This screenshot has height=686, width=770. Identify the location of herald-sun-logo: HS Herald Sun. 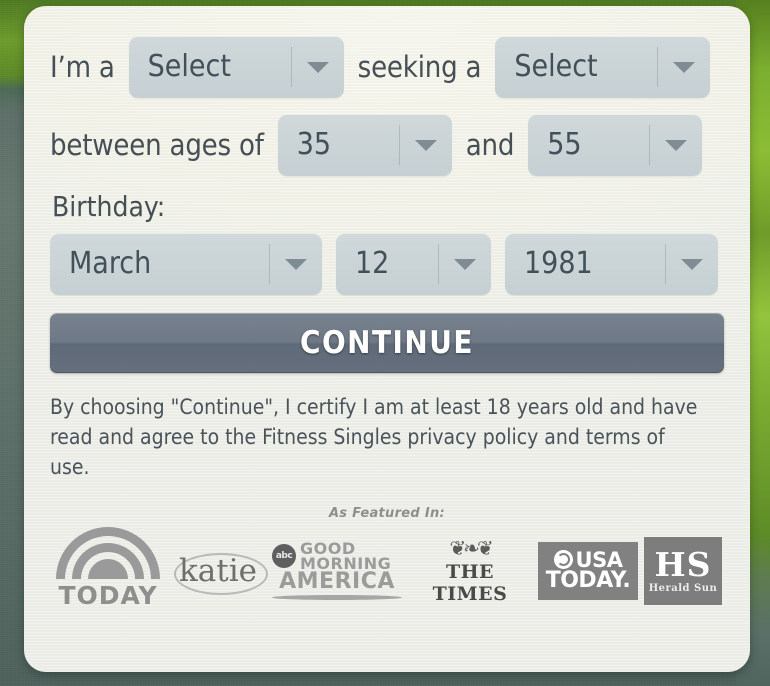
(683, 570).